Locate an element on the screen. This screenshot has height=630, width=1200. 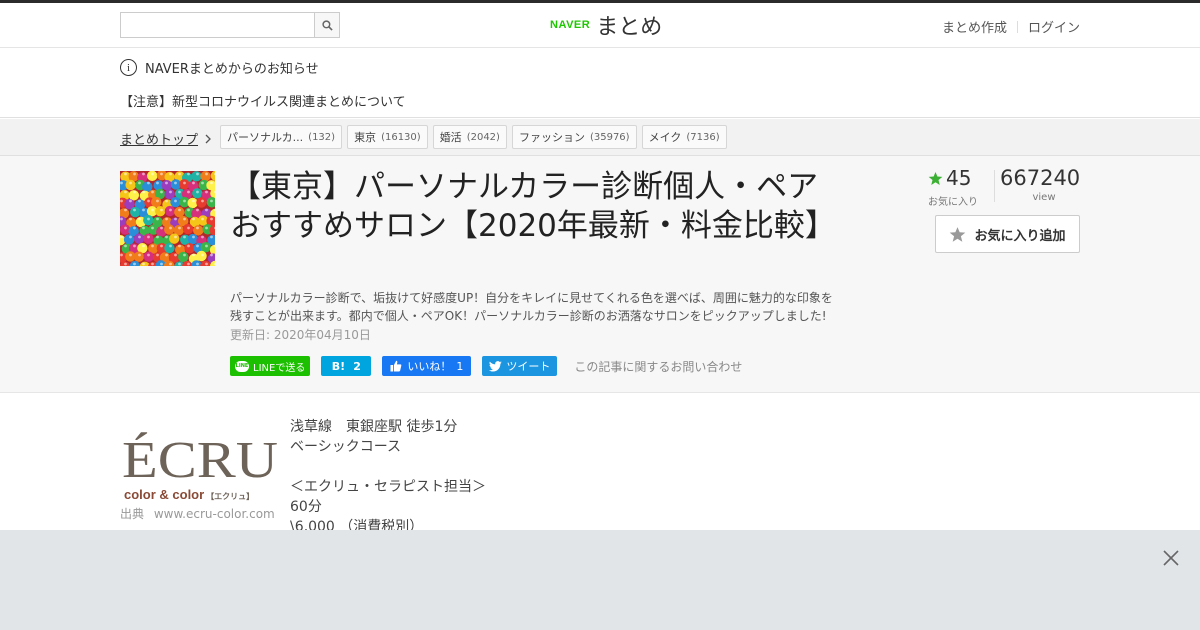
tag-count: (132) is located at coordinates (322, 137).